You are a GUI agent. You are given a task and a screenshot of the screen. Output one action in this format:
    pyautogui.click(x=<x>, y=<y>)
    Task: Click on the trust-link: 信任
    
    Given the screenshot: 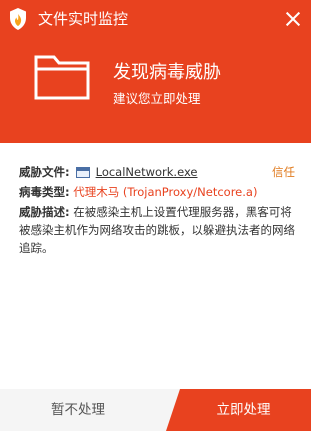 What is the action you would take?
    pyautogui.click(x=283, y=172)
    